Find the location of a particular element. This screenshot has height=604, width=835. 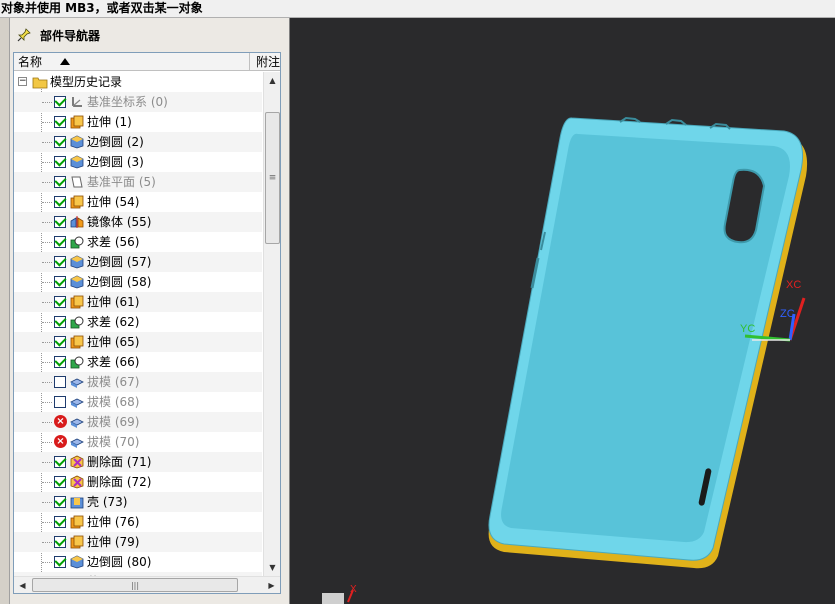

tree-item: 求差 (56) is located at coordinates (138, 242).